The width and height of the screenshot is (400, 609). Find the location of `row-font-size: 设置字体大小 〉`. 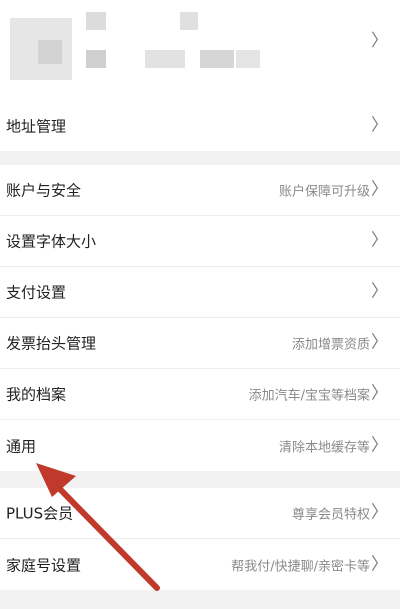

row-font-size: 设置字体大小 〉 is located at coordinates (200, 241).